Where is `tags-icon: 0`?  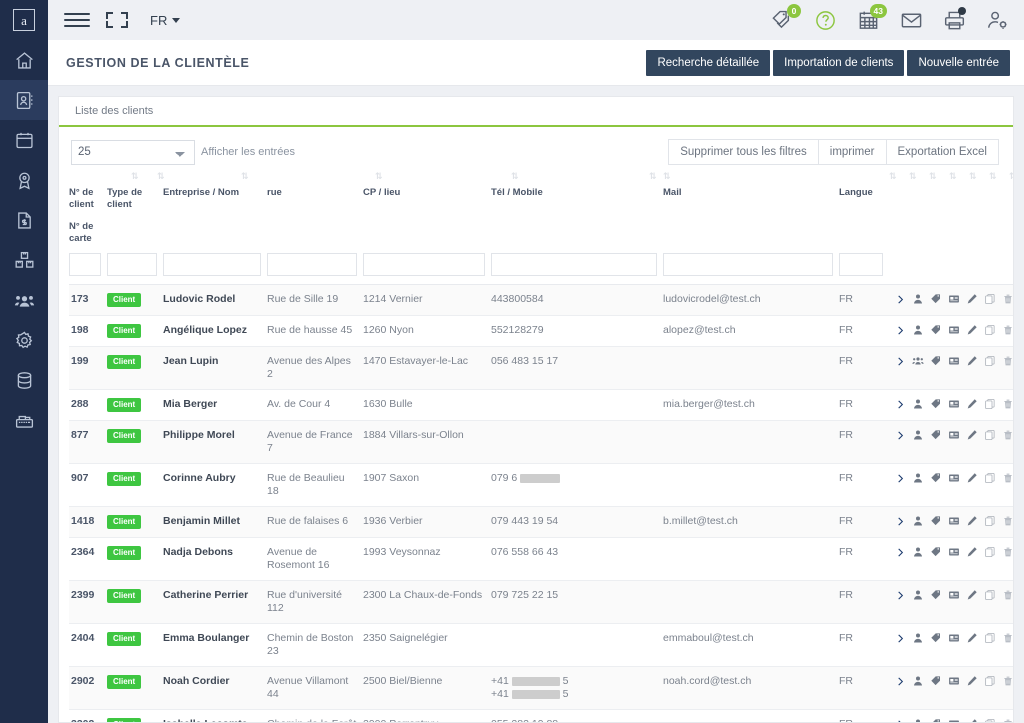
tags-icon: 0 is located at coordinates (785, 18).